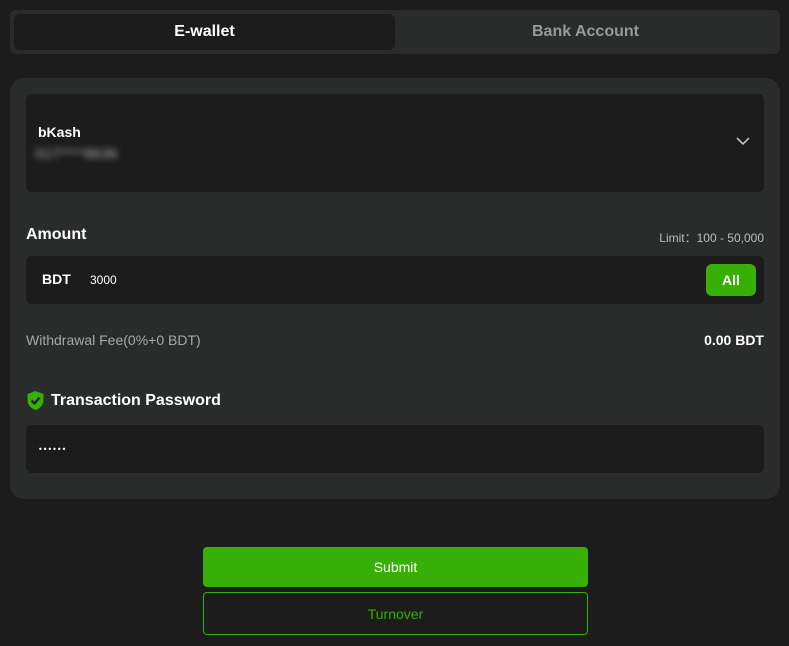 Image resolution: width=789 pixels, height=646 pixels. I want to click on payment-method-tabs: E-wallet Bank Account, so click(395, 32).